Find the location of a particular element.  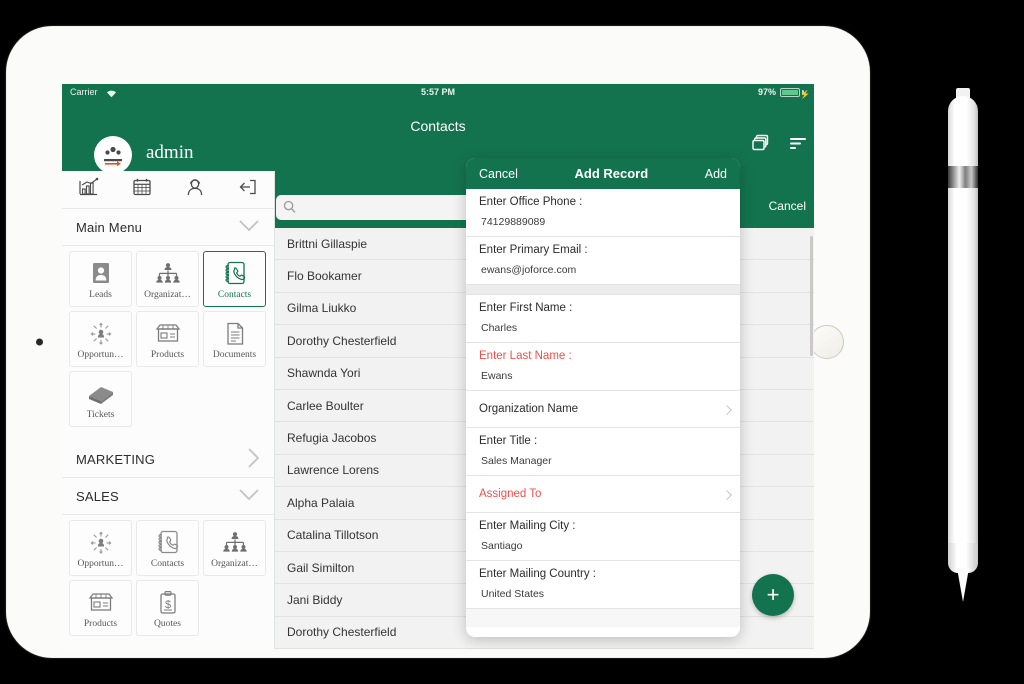

field-value: Ewans is located at coordinates (497, 376).